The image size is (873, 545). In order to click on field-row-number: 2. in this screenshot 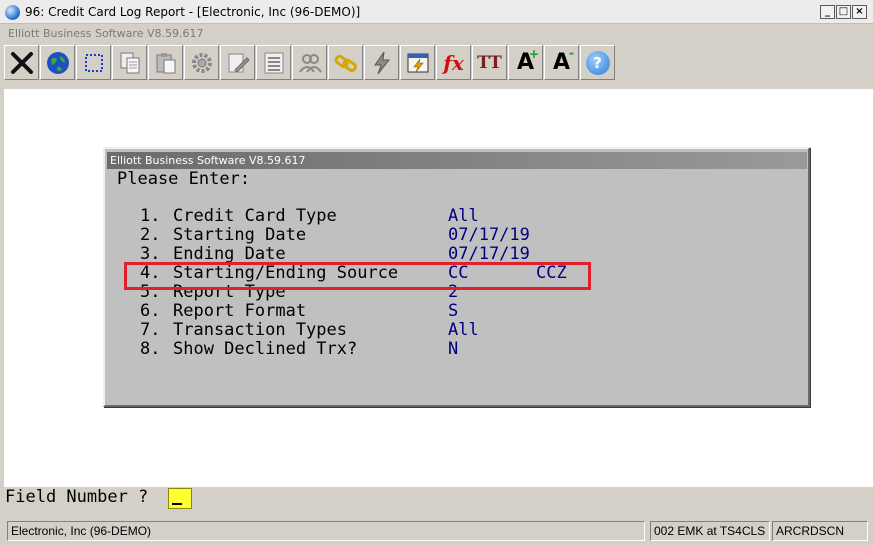, I will do `click(150, 235)`.